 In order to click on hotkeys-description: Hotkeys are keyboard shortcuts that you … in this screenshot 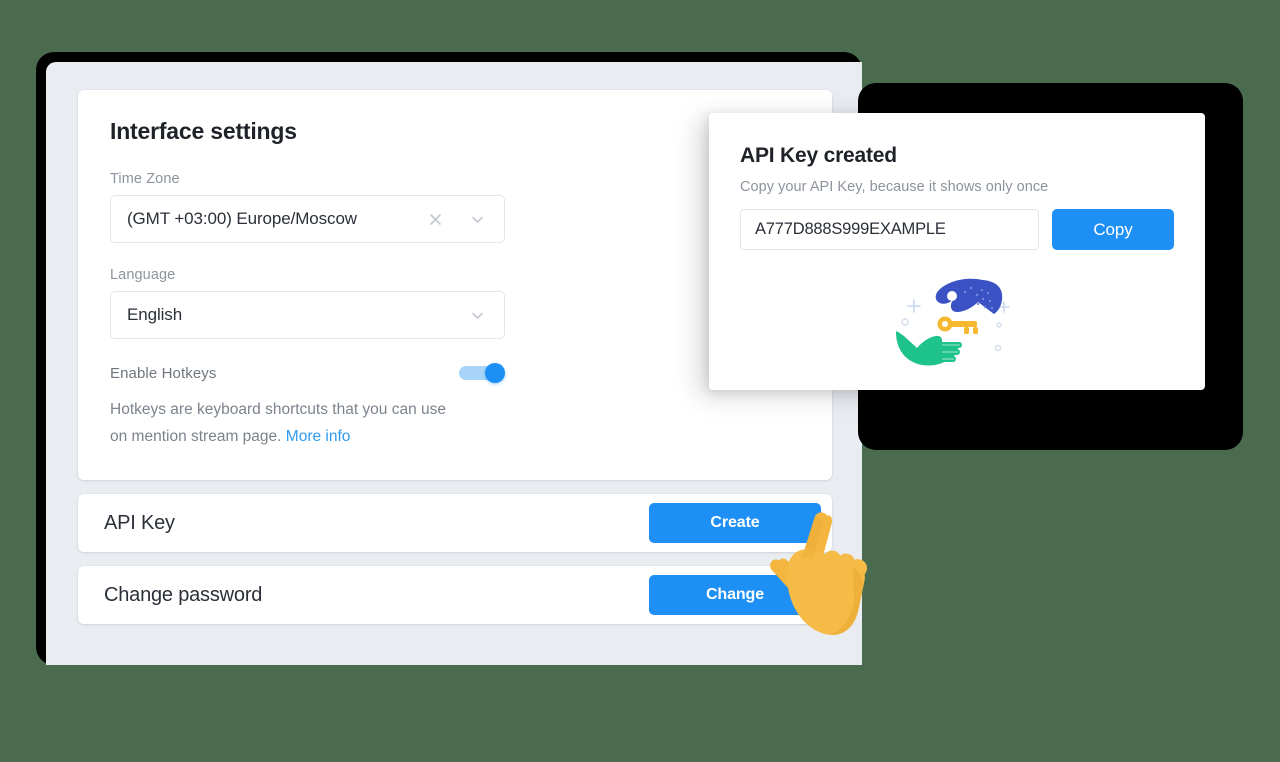, I will do `click(280, 423)`.